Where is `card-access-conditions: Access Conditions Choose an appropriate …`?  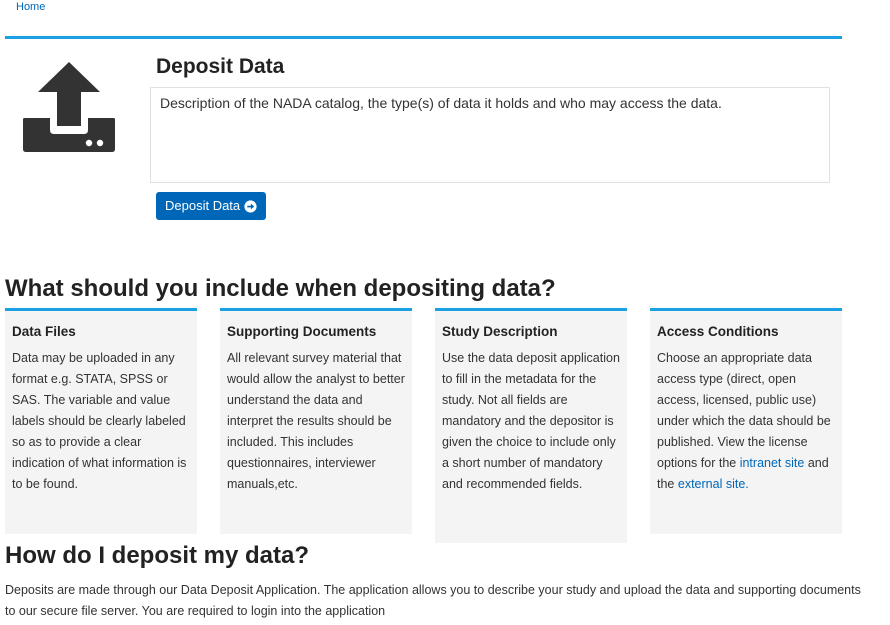
card-access-conditions: Access Conditions Choose an appropriate … is located at coordinates (746, 421).